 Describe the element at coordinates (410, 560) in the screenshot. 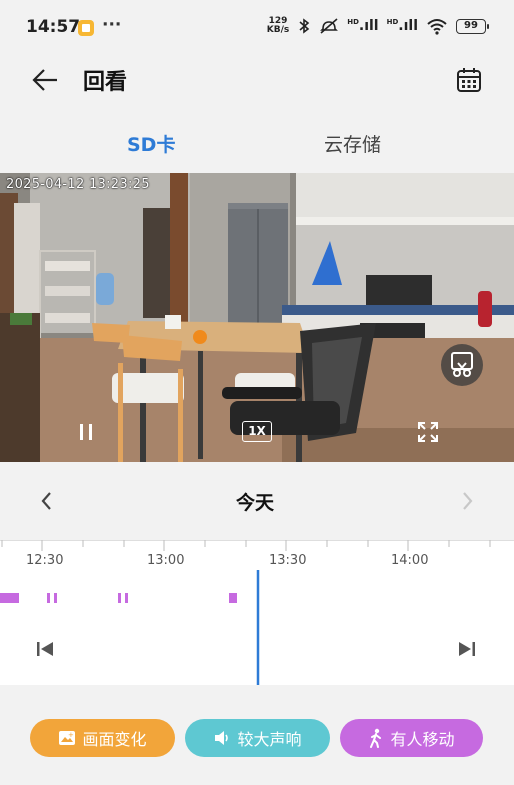

I see `timeline-tick-label: 14:00` at that location.